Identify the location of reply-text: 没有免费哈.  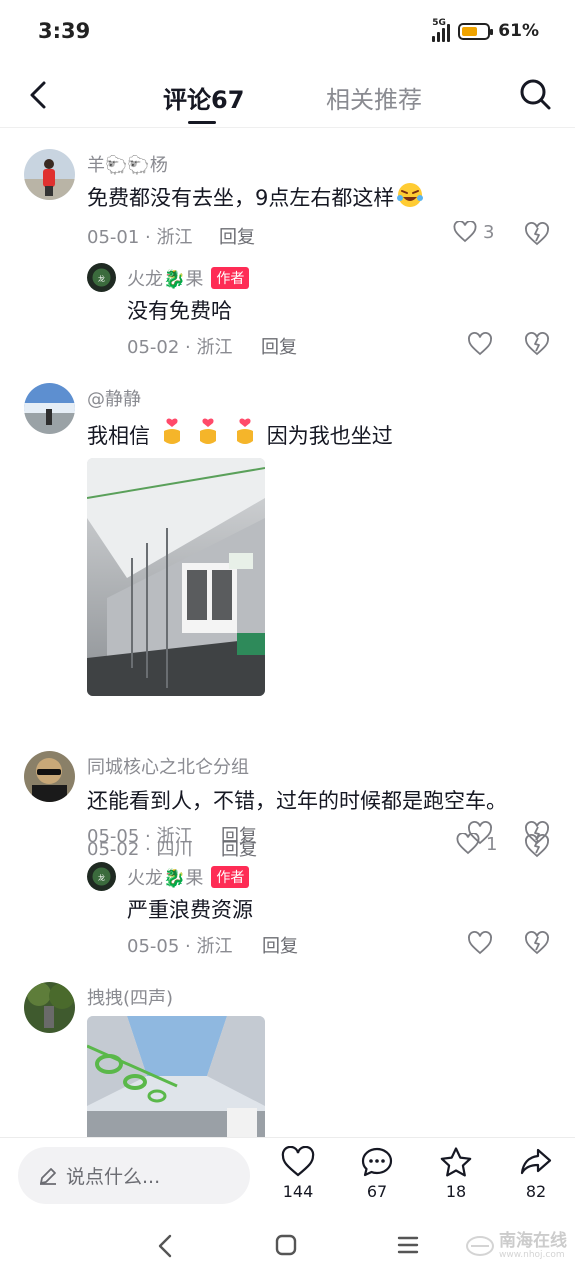
(179, 311).